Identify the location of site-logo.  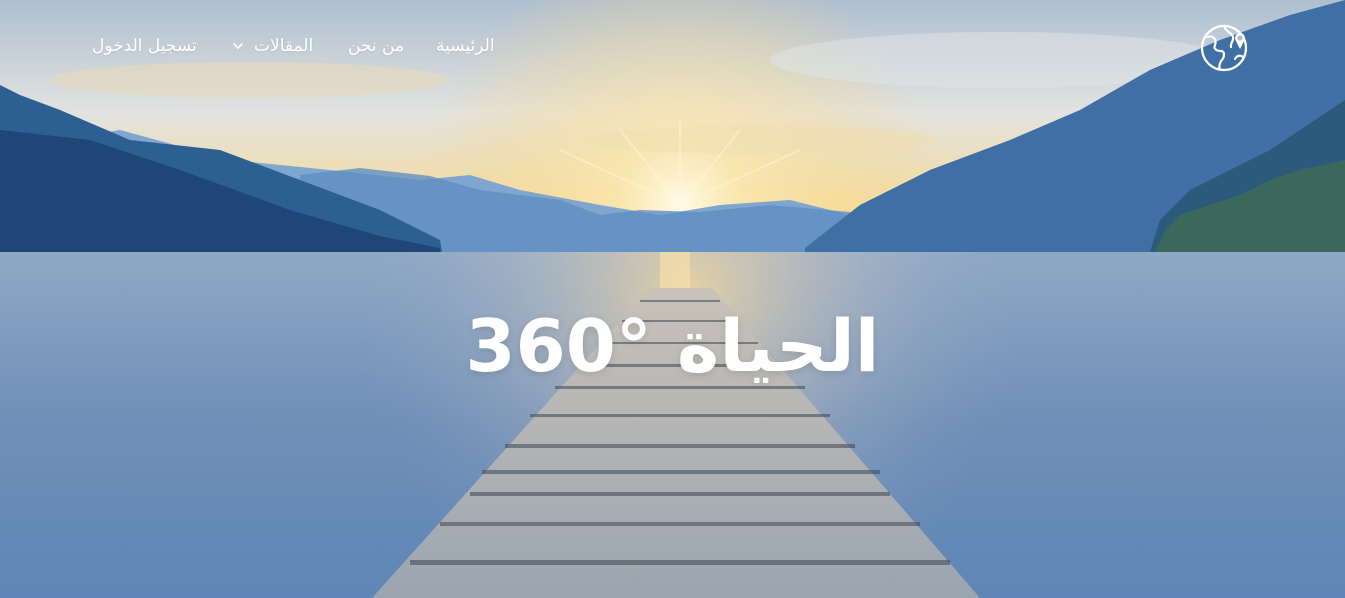
(1225, 47).